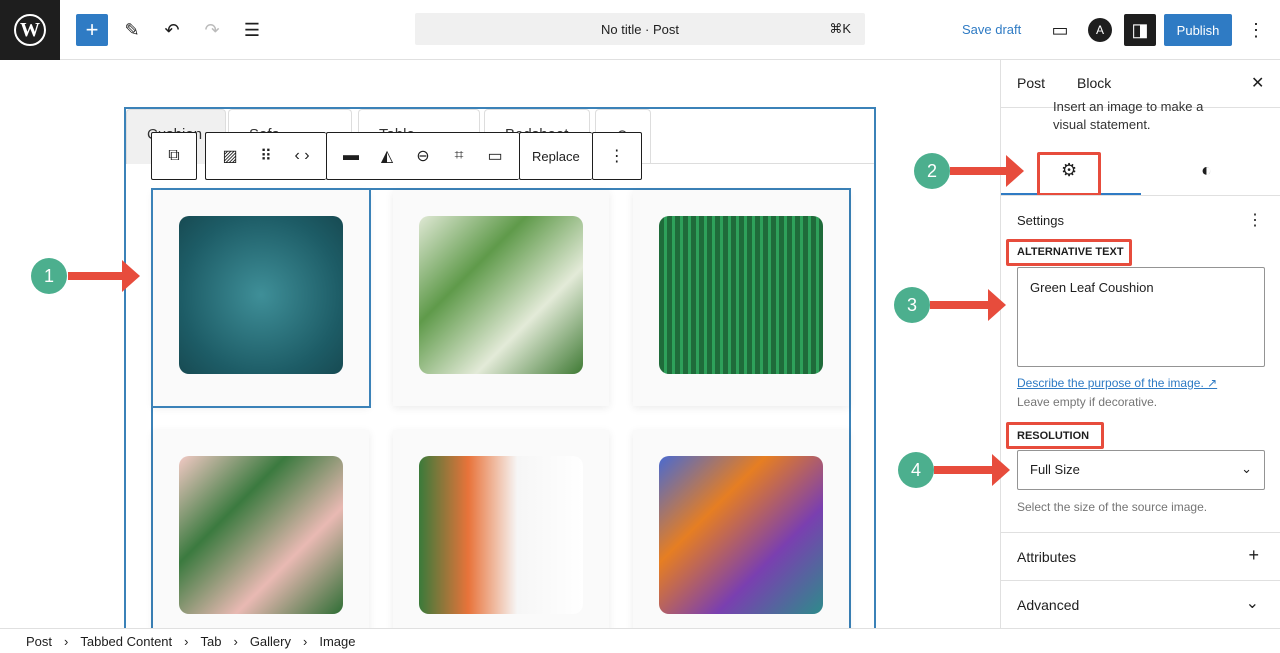  Describe the element at coordinates (1256, 30) in the screenshot. I see `options-icon: ⋮` at that location.